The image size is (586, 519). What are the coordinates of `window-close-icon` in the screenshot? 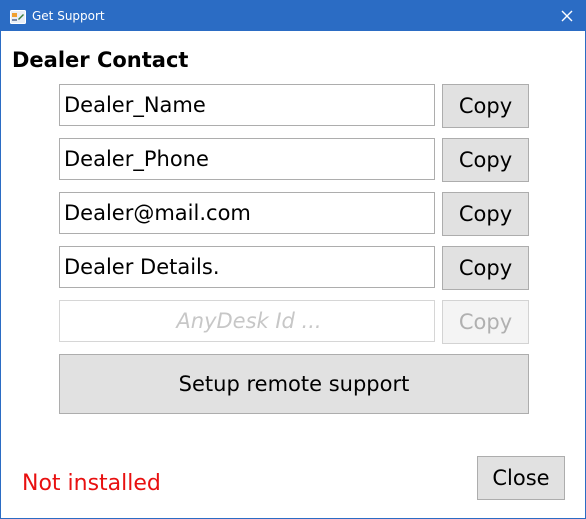 It's located at (567, 16).